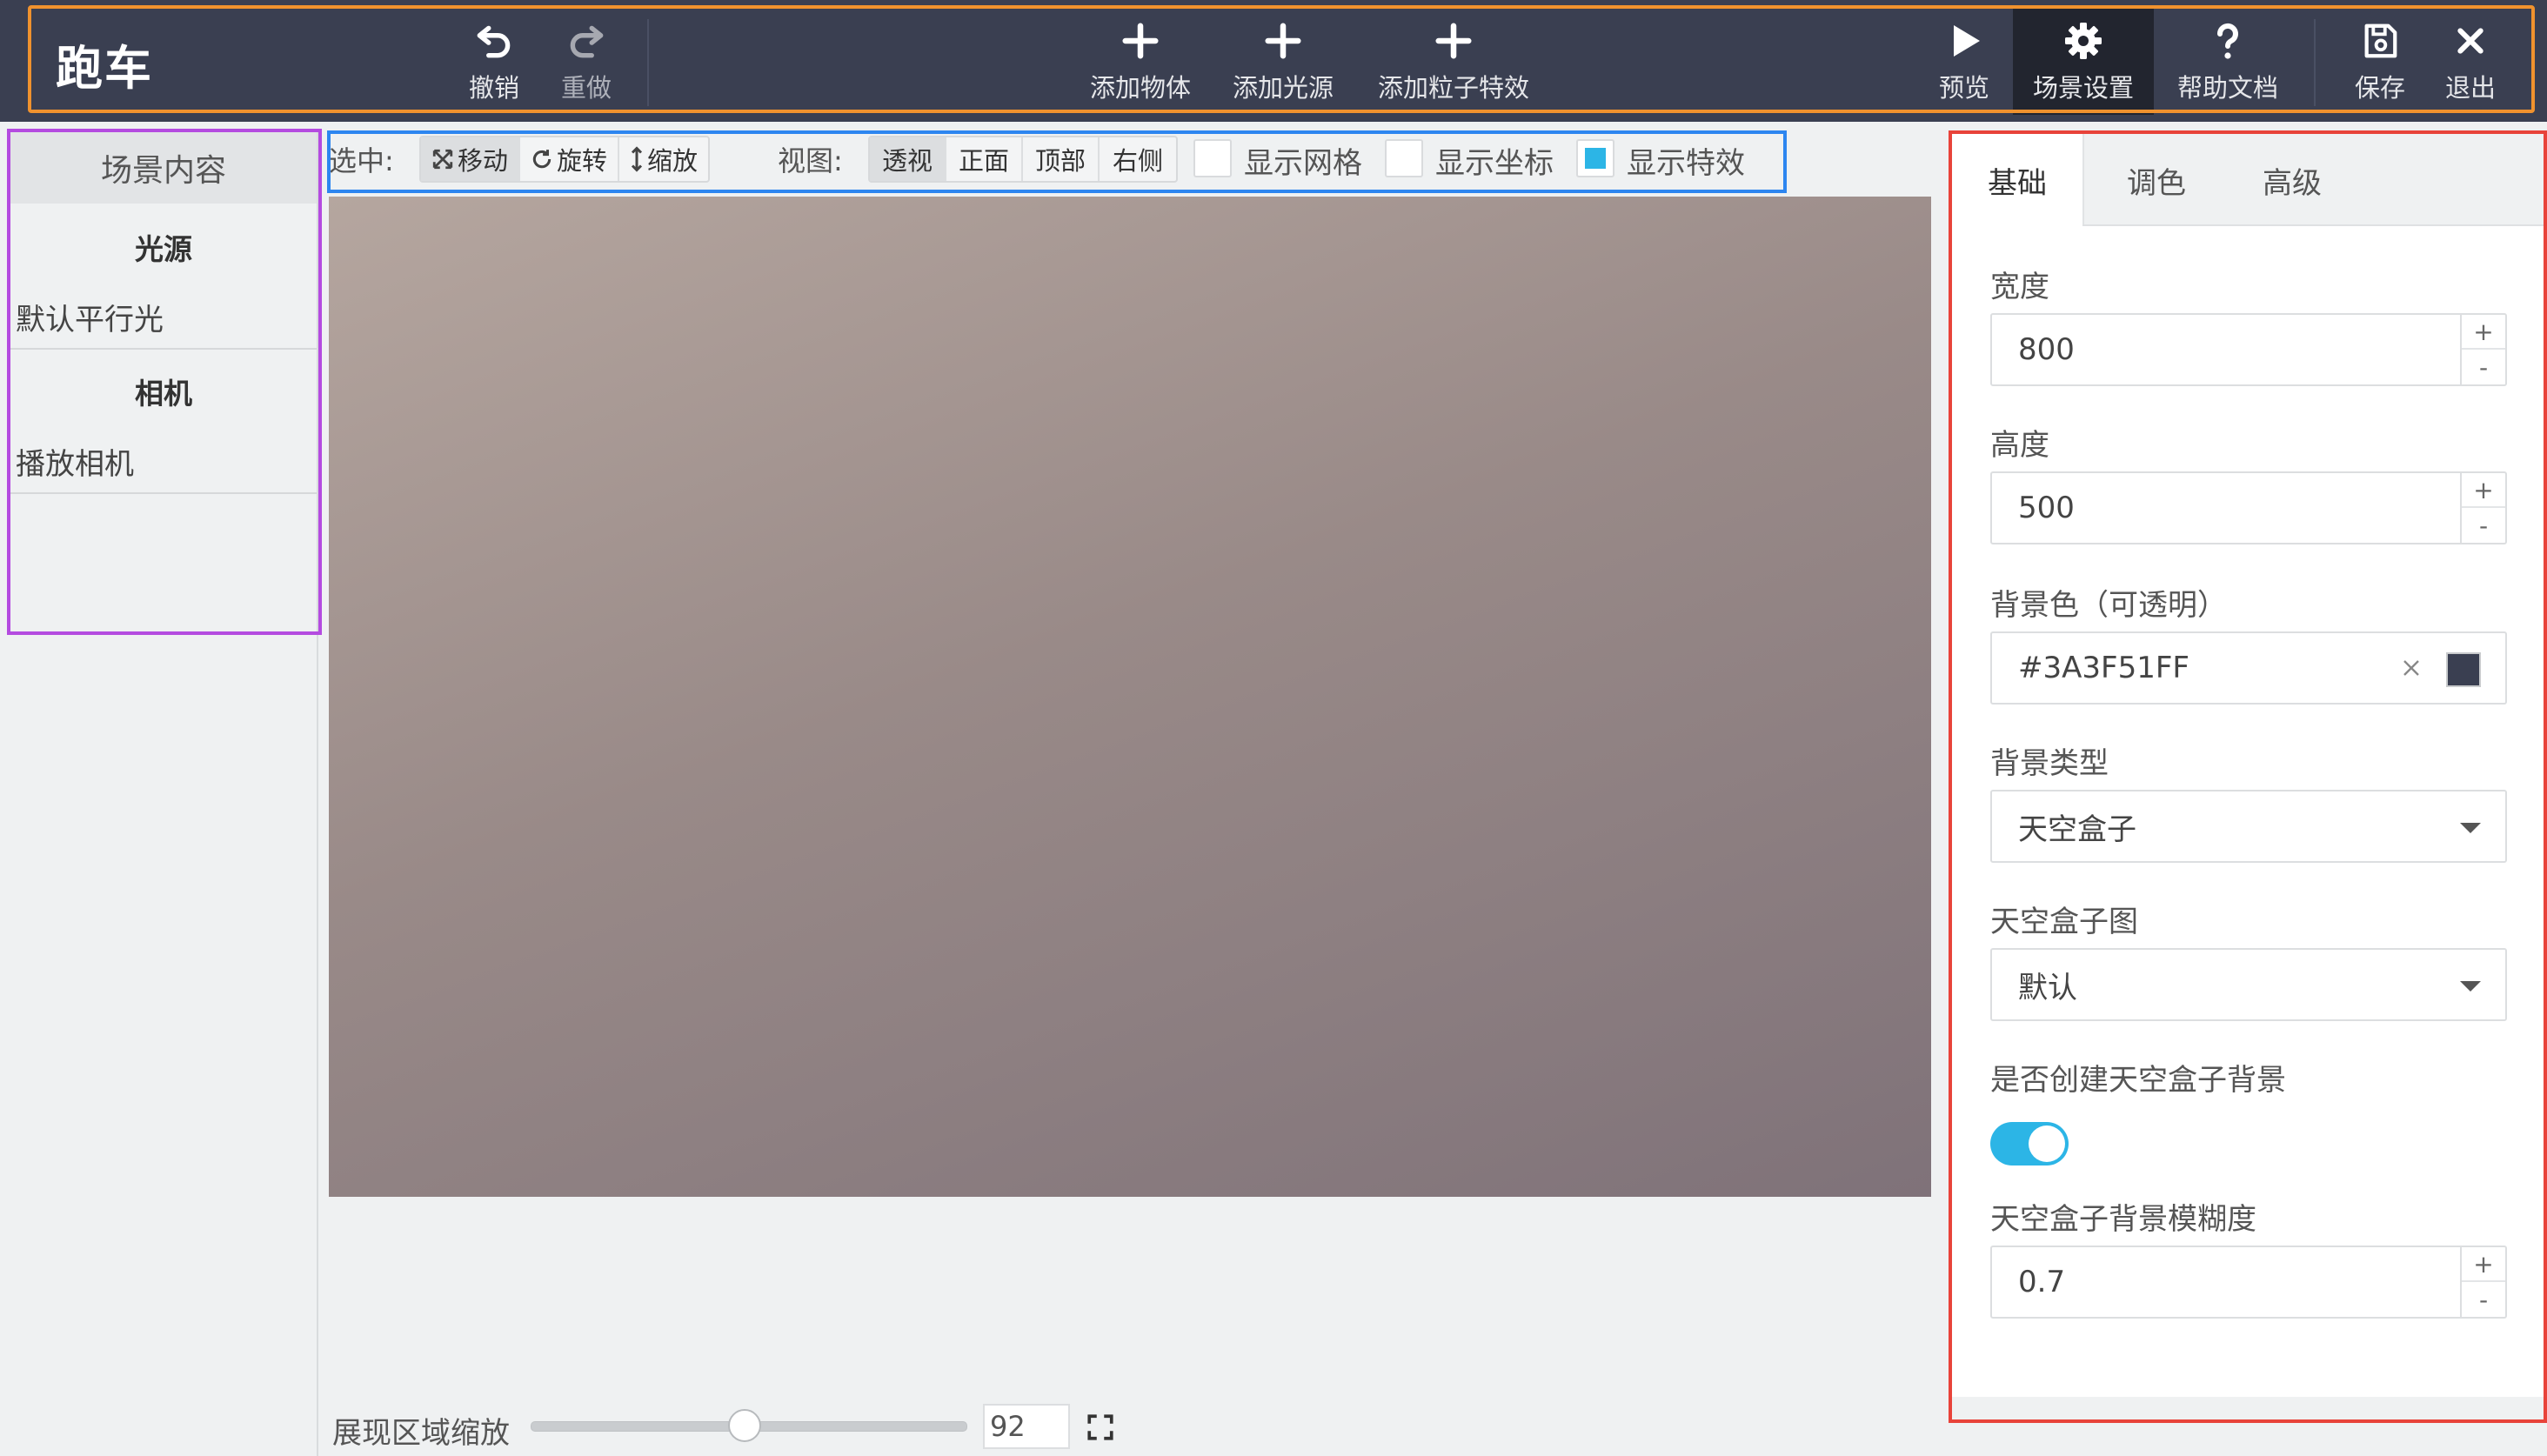 The image size is (2547, 1456). I want to click on bg-type-value: 天空盒子, so click(2077, 829).